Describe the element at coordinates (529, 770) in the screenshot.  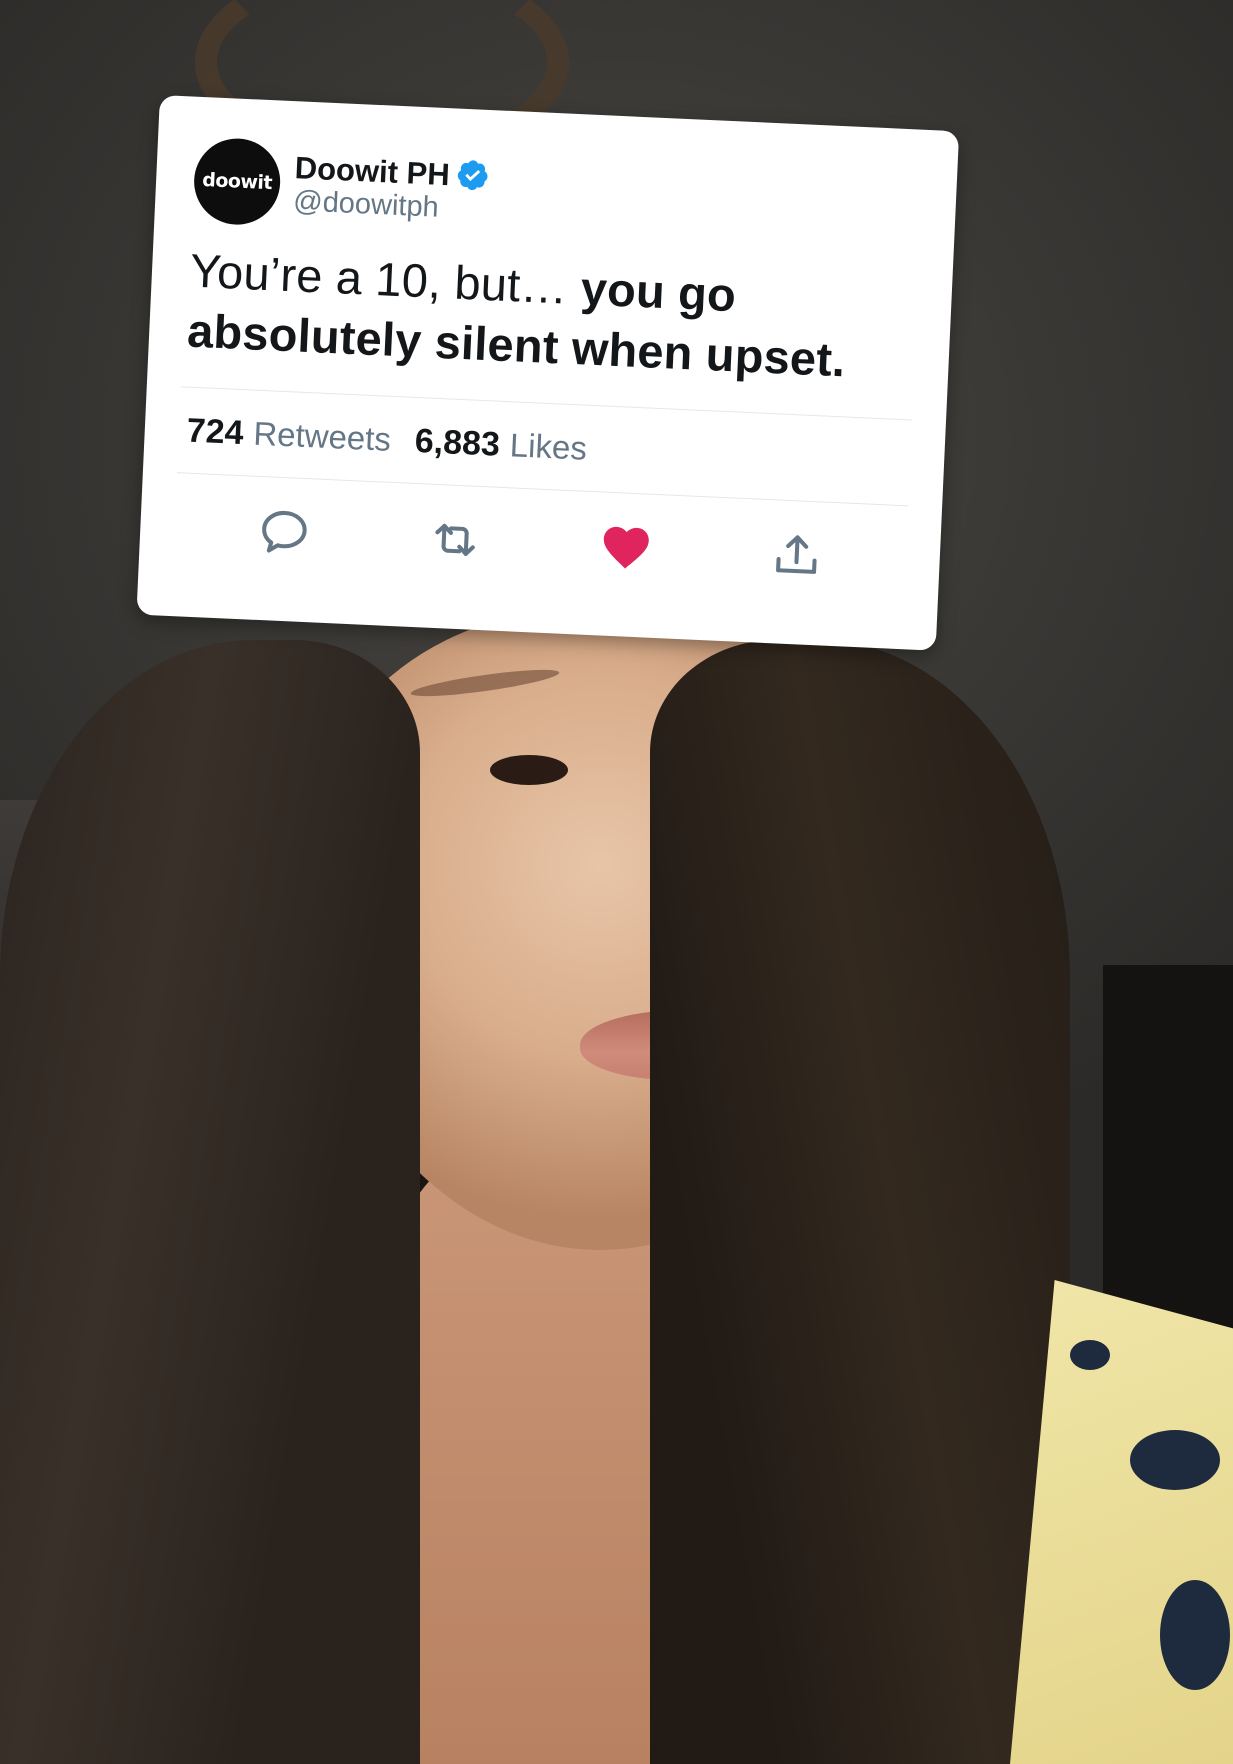
I see `left-eye` at that location.